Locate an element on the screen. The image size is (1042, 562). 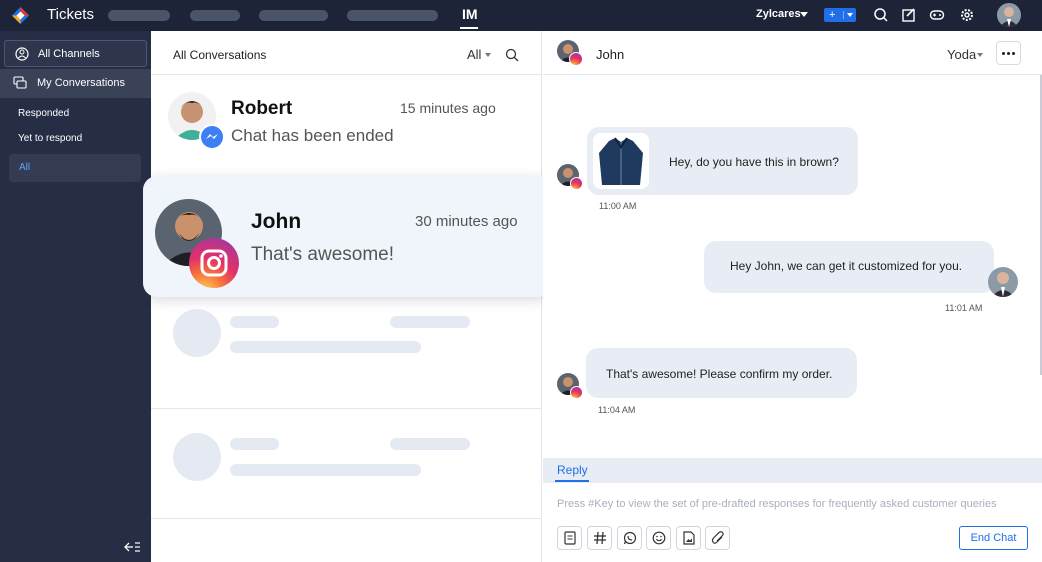
sidebar-subitem-label: All is located at coordinates (25, 167).